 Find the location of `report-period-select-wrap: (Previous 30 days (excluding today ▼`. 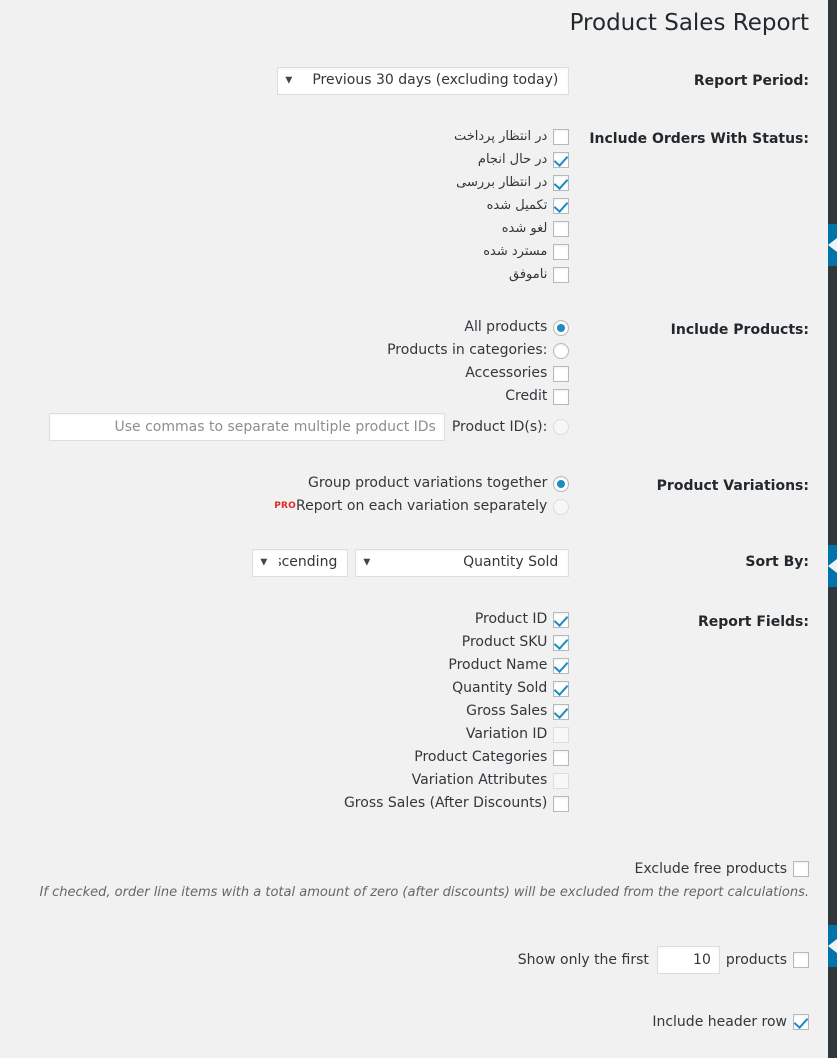

report-period-select-wrap: (Previous 30 days (excluding today ▼ is located at coordinates (423, 81).